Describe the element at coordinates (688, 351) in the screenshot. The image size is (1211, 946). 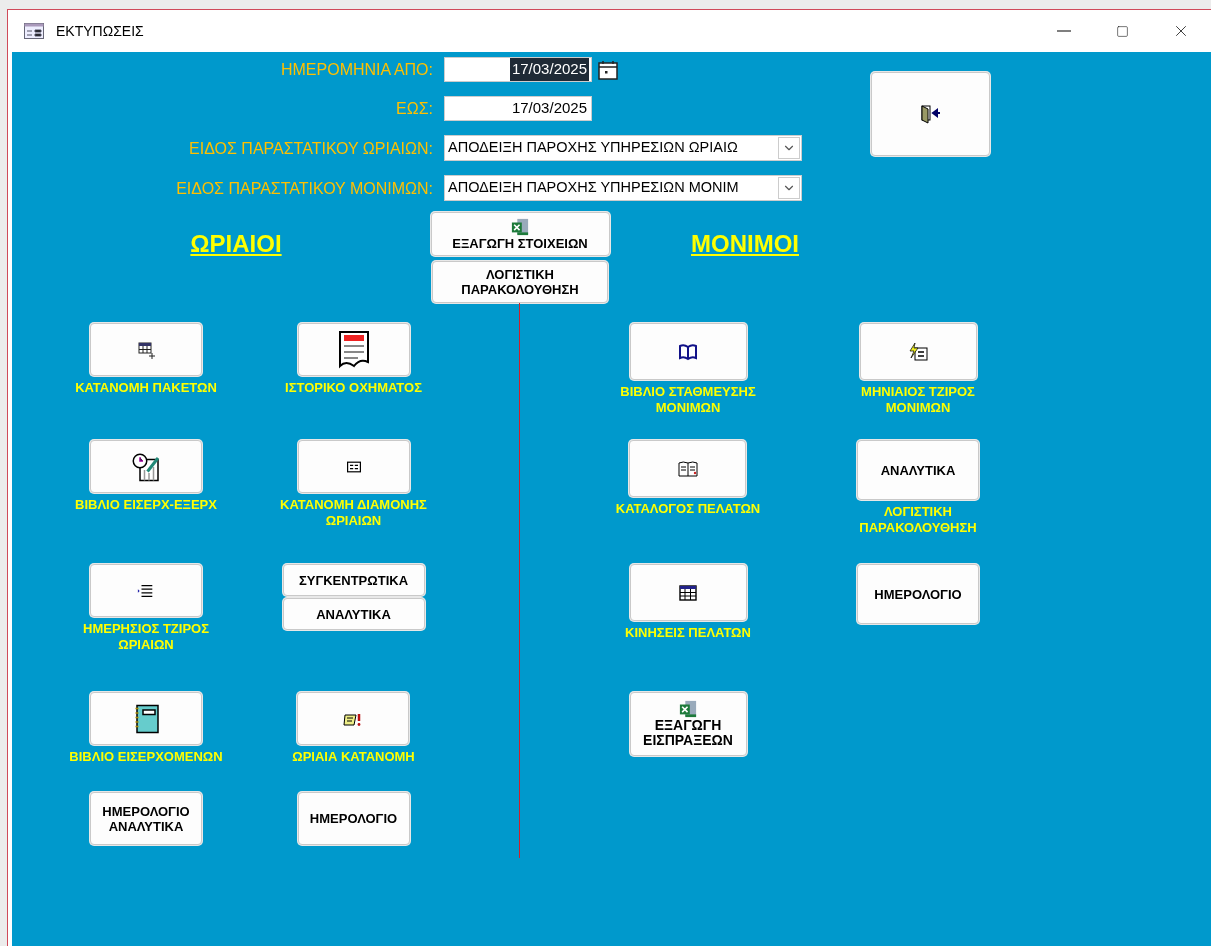
I see `open-book-icon` at that location.